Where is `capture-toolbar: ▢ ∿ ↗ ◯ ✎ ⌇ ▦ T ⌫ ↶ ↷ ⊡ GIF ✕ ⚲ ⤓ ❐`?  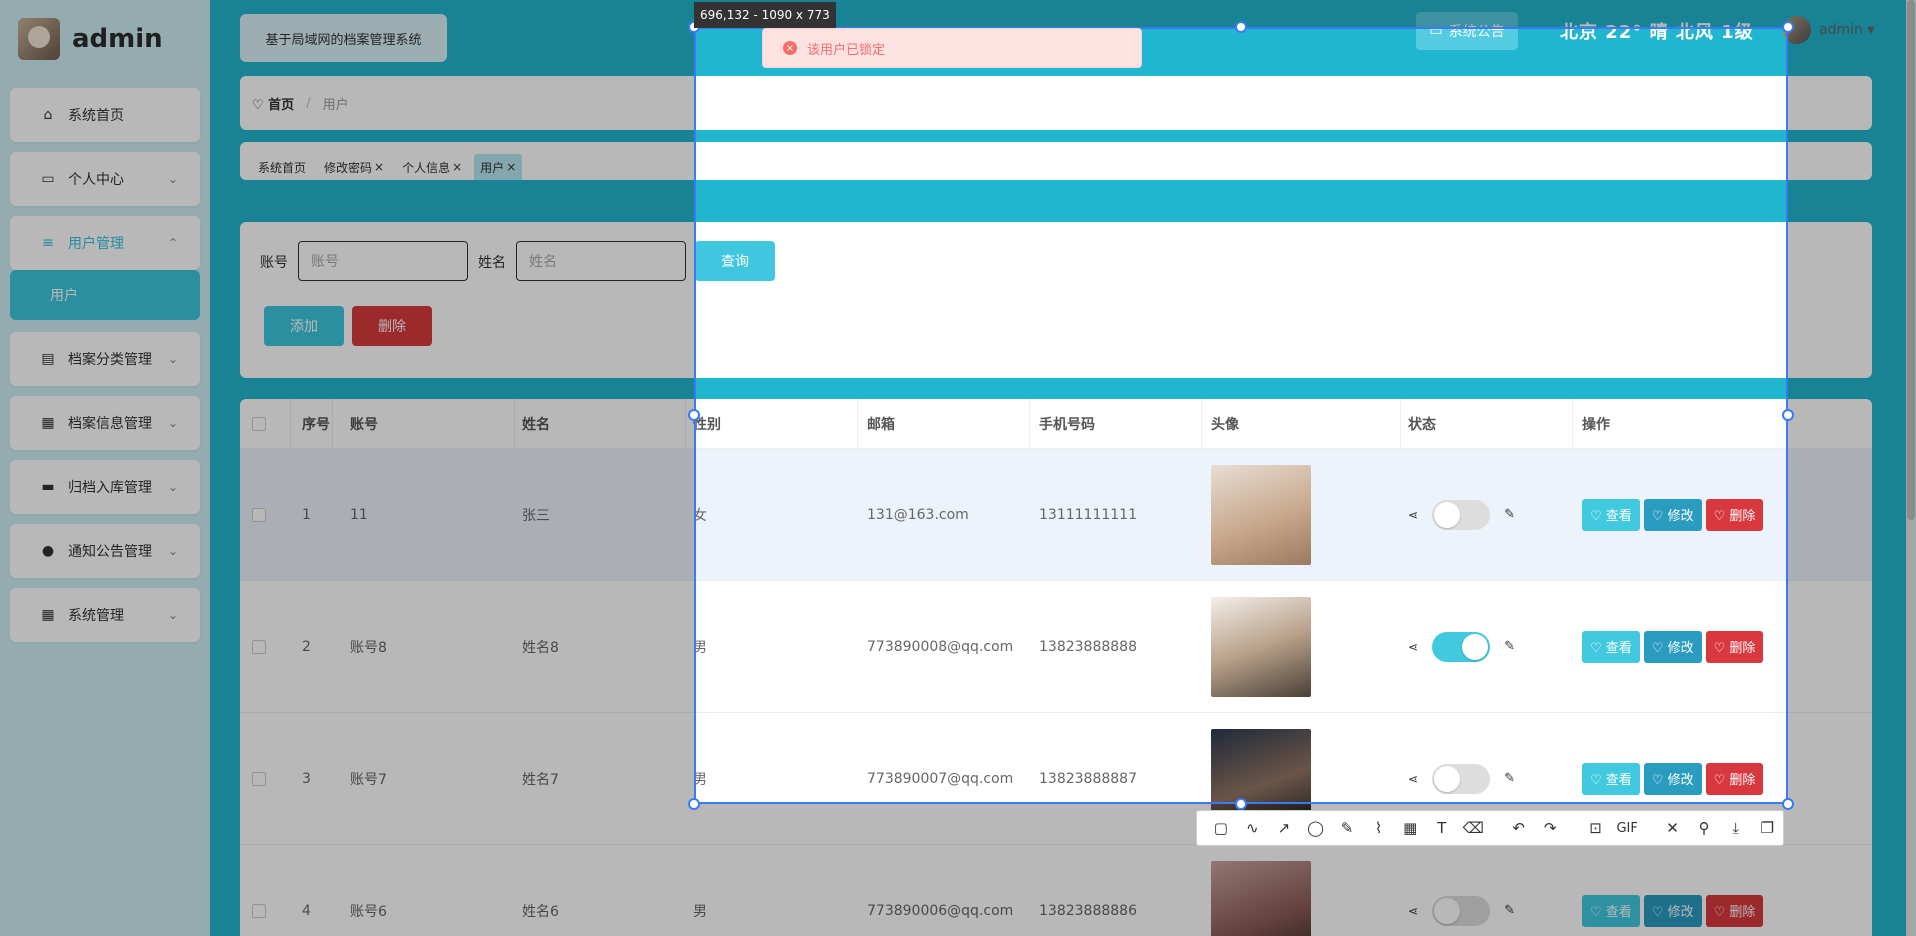 capture-toolbar: ▢ ∿ ↗ ◯ ✎ ⌇ ▦ T ⌫ ↶ ↷ ⊡ GIF ✕ ⚲ ⤓ ❐ is located at coordinates (1490, 828).